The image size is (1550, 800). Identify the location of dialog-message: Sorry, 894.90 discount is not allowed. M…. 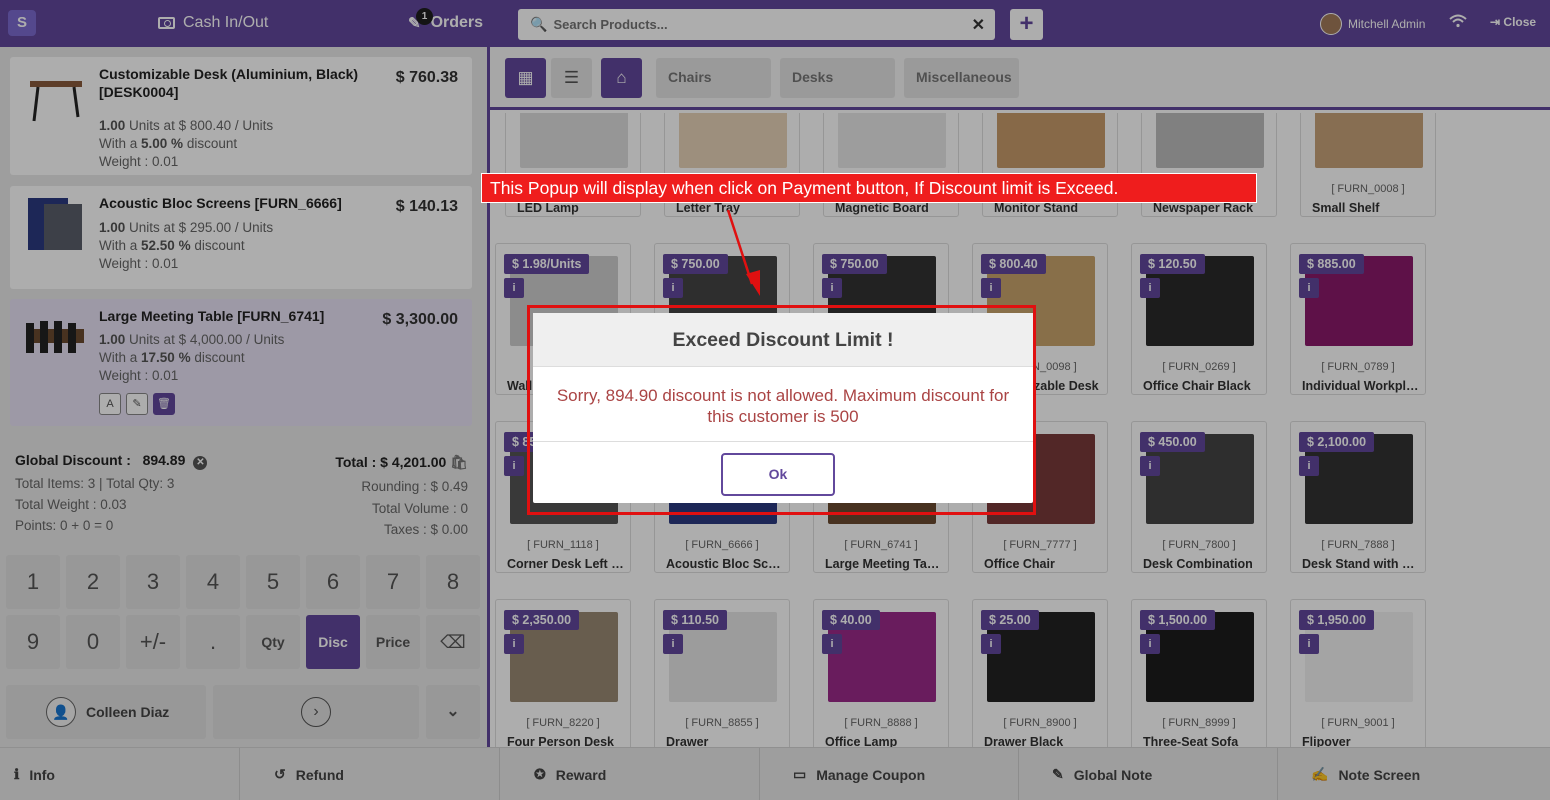
(783, 404).